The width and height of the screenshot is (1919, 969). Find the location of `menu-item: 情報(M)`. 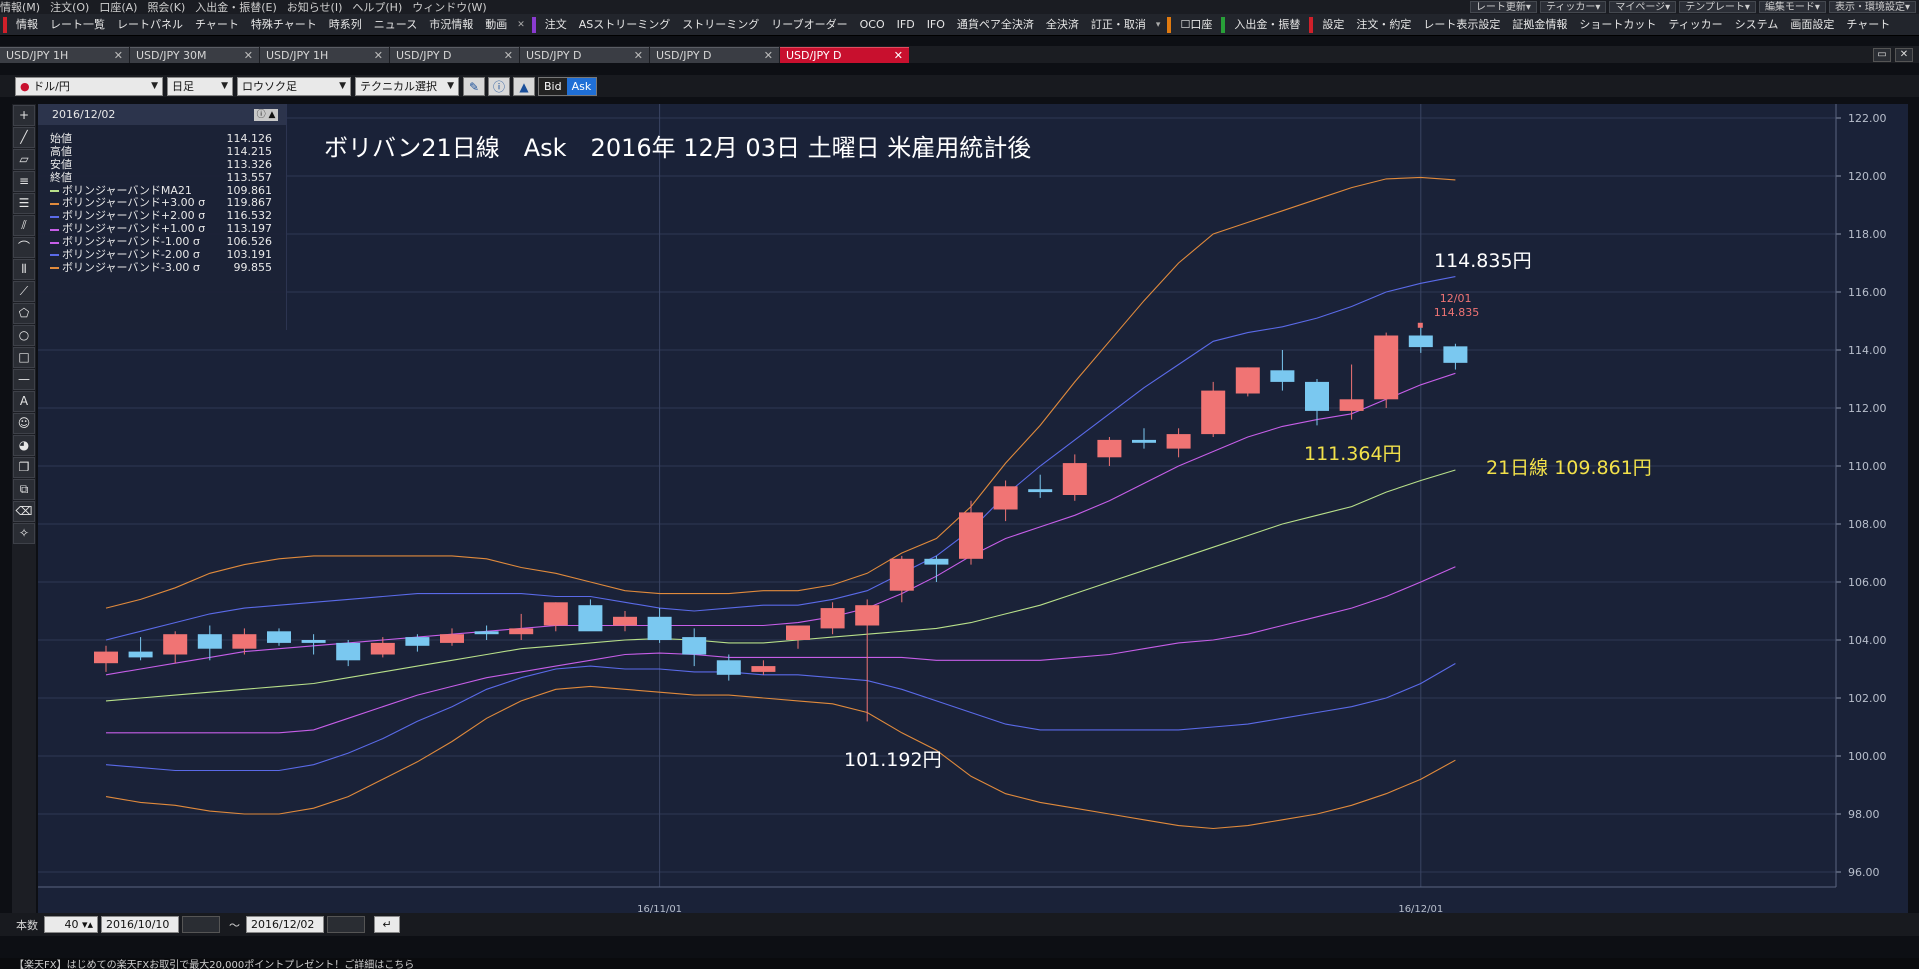

menu-item: 情報(M) is located at coordinates (20, 7).